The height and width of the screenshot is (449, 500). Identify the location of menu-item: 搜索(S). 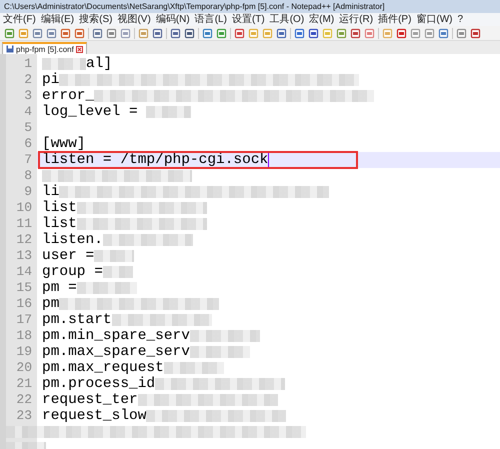
(95, 20).